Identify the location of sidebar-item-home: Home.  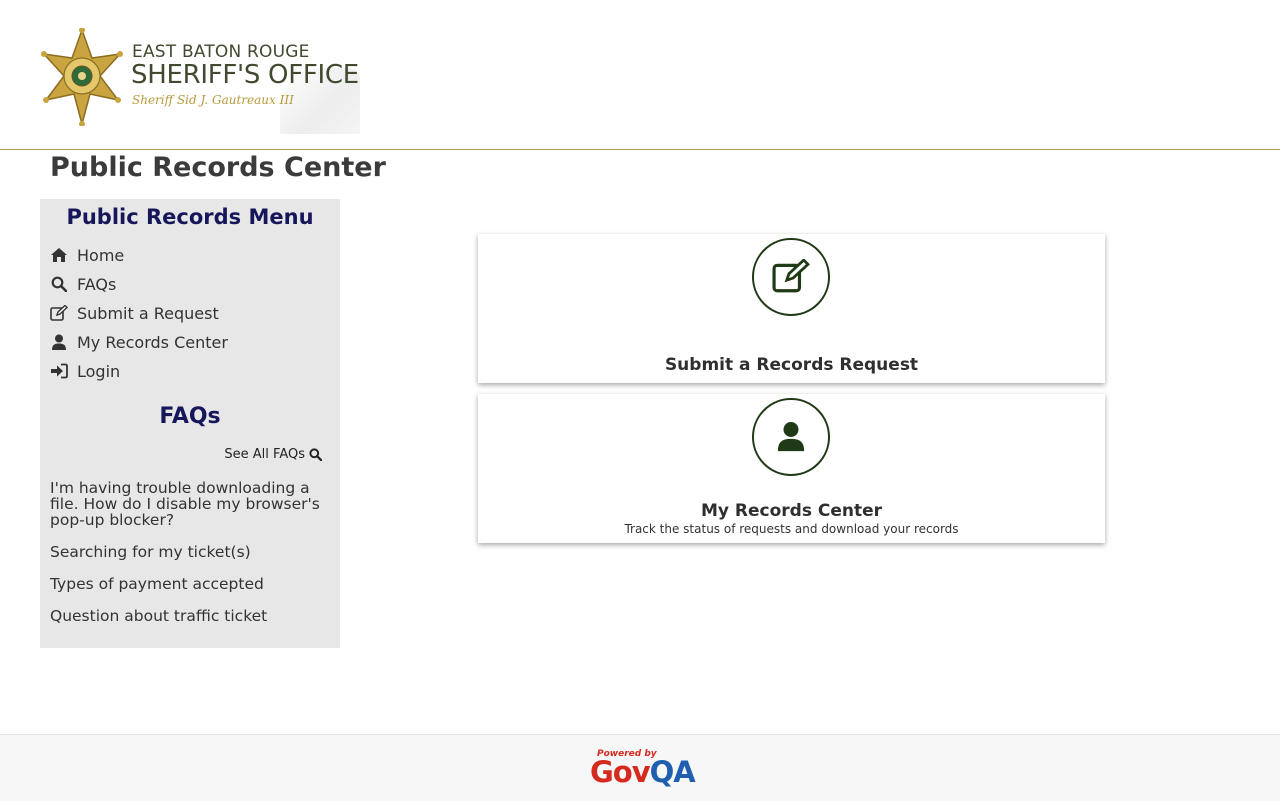
(87, 255).